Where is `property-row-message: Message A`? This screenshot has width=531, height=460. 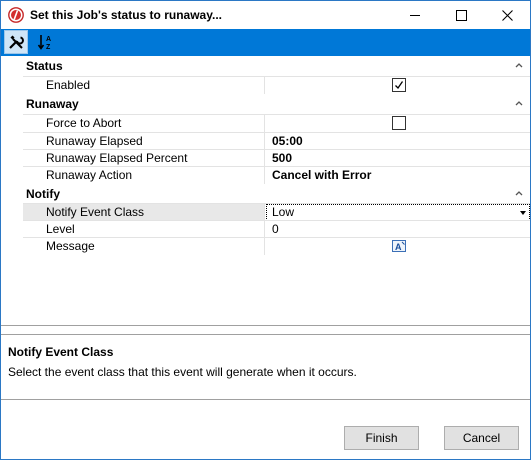 property-row-message: Message A is located at coordinates (276, 246).